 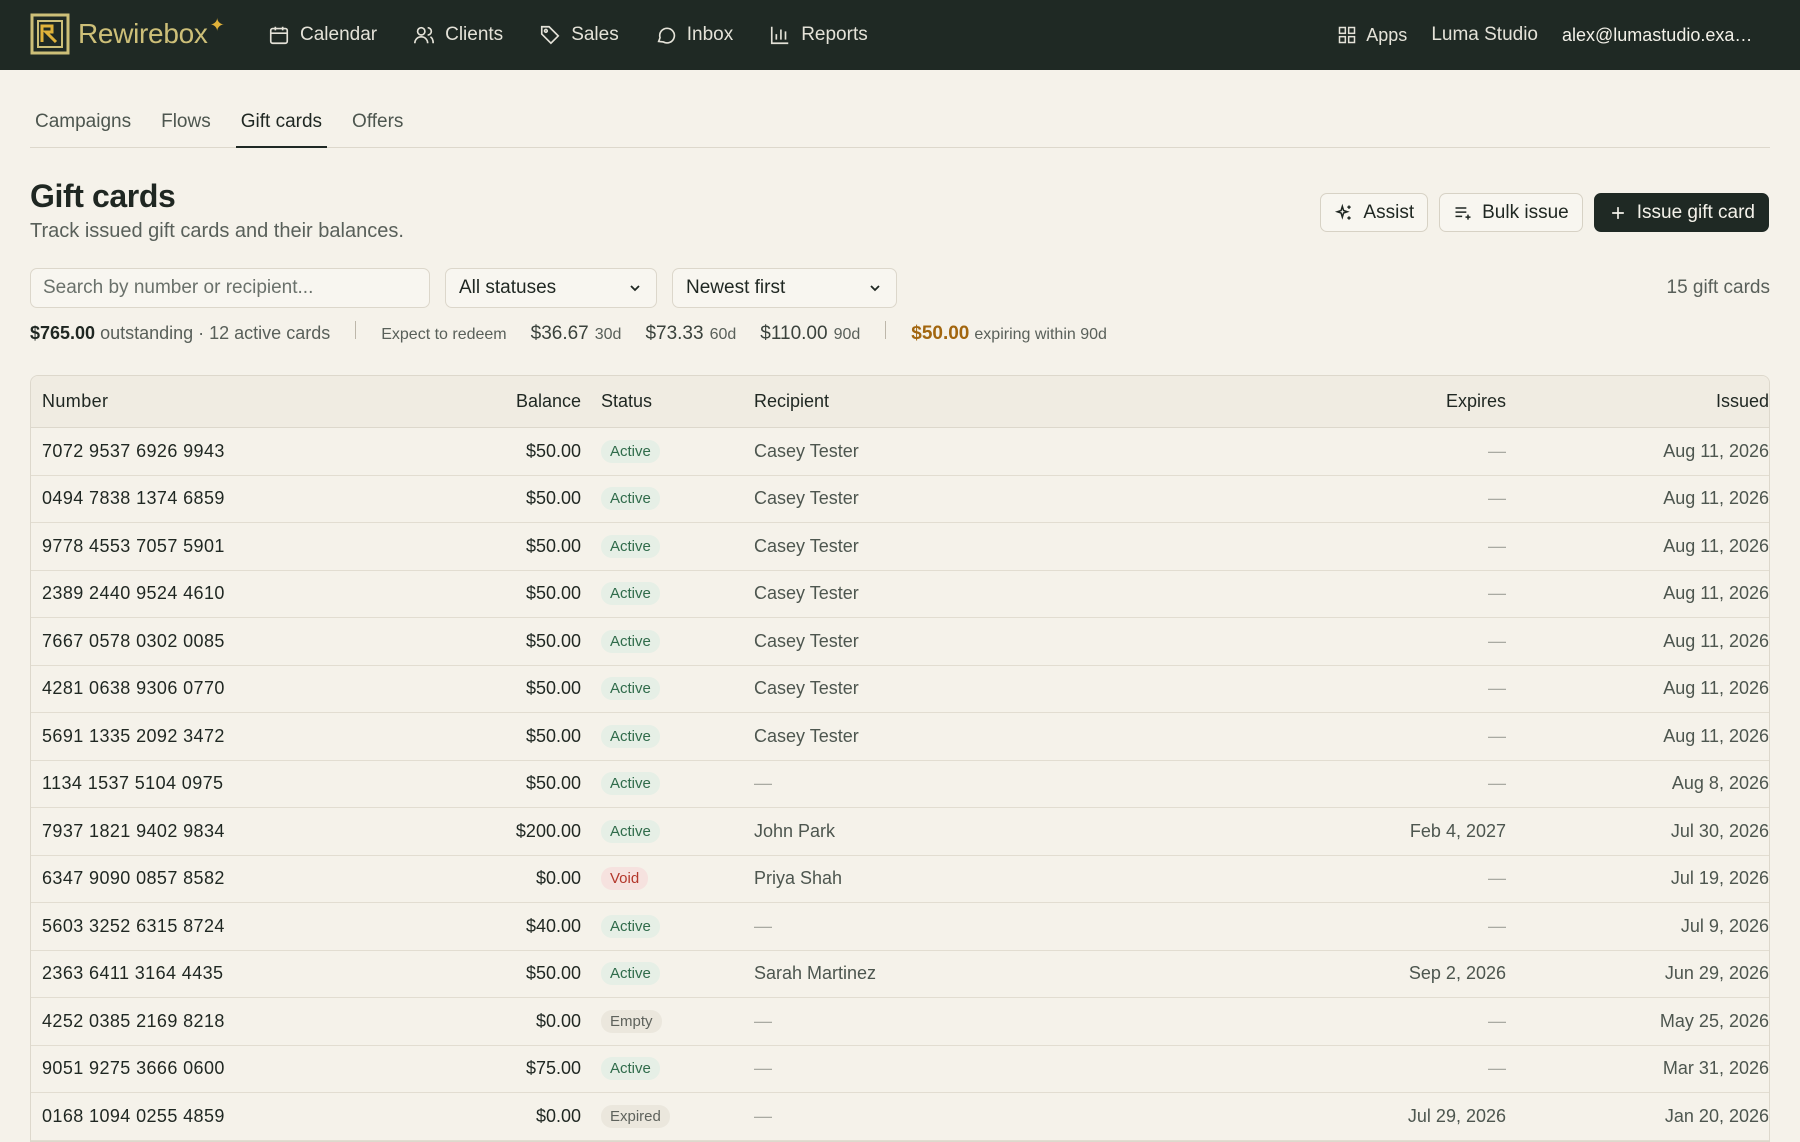 I want to click on gift-card-balance-cell: $50.00, so click(x=531, y=736).